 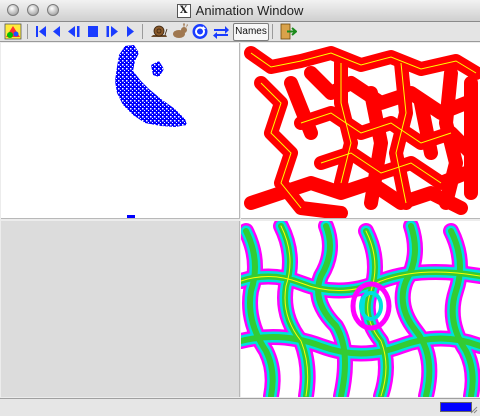 I want to click on step-back-icon, so click(x=57, y=31).